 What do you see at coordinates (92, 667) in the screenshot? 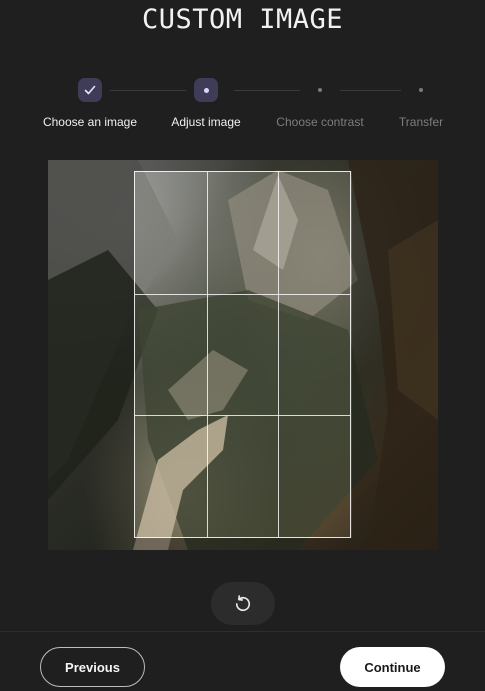
I see `previous-button: Previous` at bounding box center [92, 667].